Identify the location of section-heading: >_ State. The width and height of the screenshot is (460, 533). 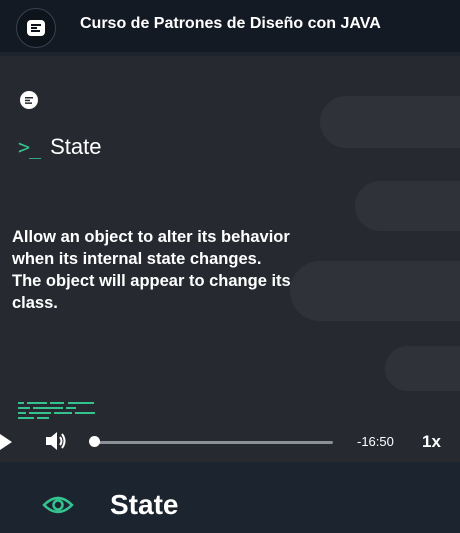
(59, 147).